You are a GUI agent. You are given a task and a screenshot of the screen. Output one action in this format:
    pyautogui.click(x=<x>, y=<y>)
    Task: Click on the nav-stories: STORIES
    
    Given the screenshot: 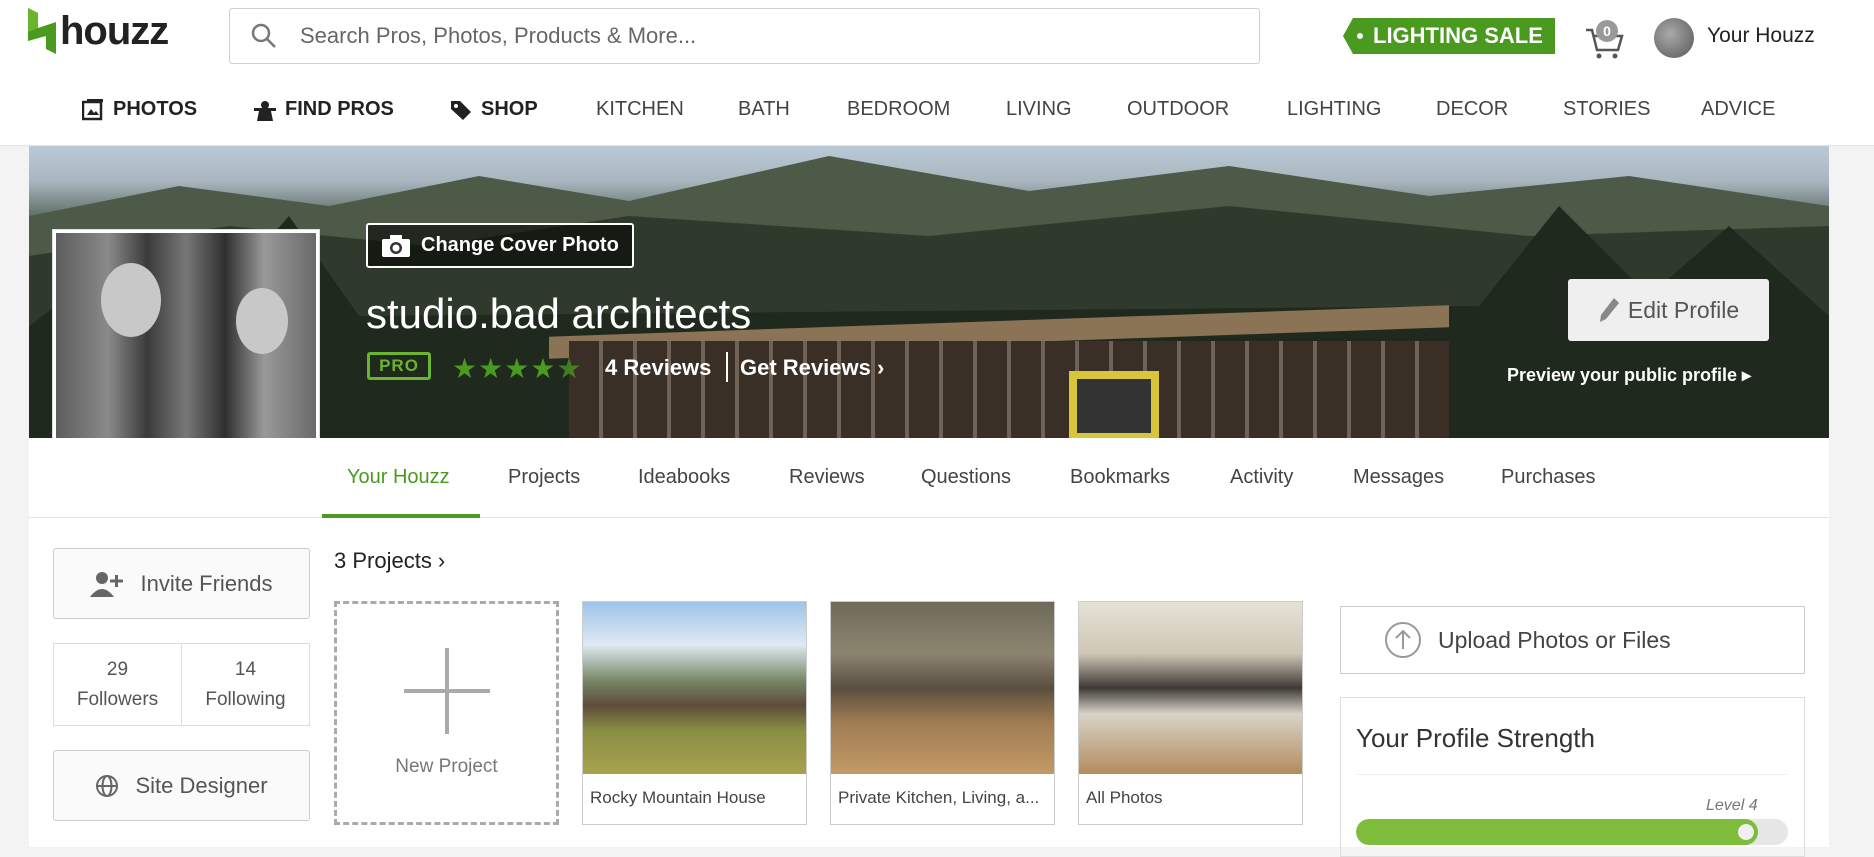 What is the action you would take?
    pyautogui.click(x=1606, y=109)
    